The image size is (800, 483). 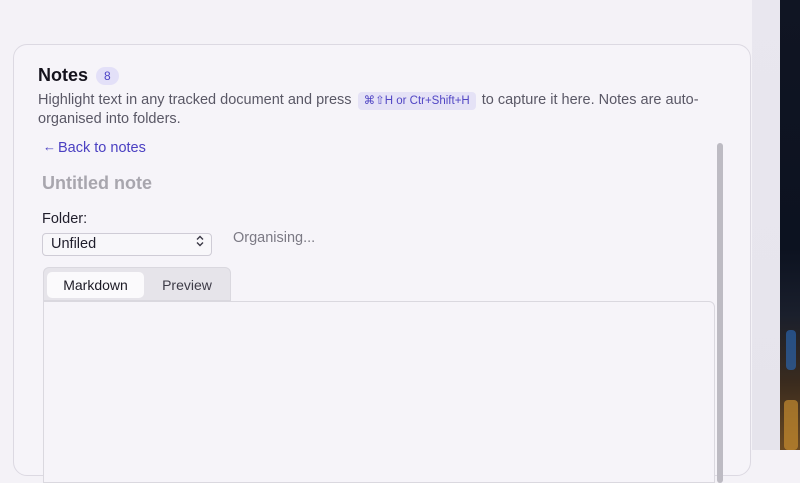 What do you see at coordinates (95, 285) in the screenshot?
I see `tab-markdown: Markdown` at bounding box center [95, 285].